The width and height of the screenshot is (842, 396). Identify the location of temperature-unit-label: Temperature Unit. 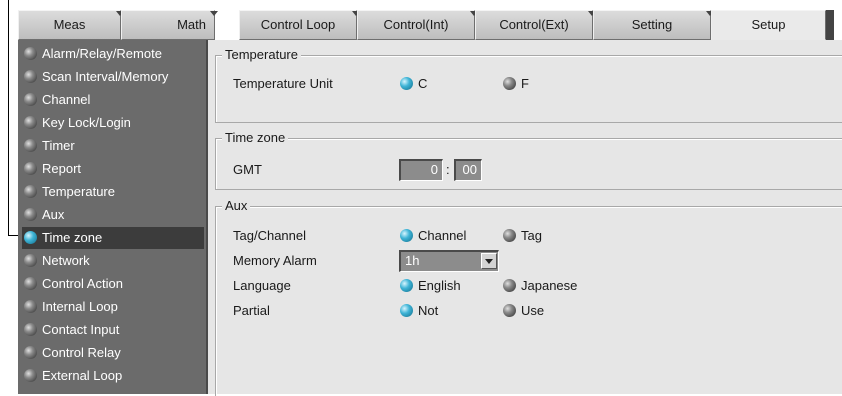
(283, 83).